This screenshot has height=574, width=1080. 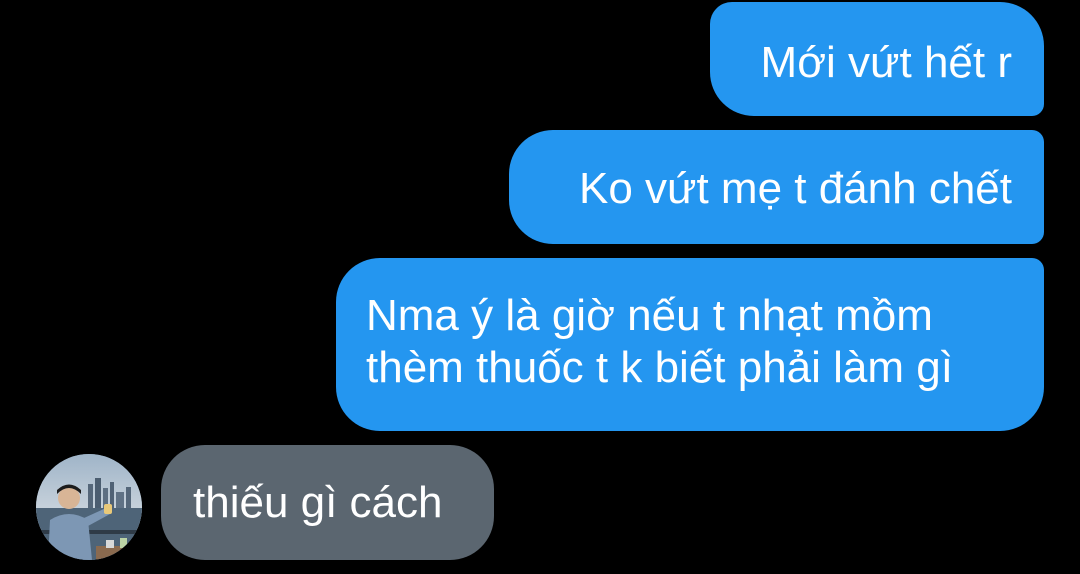 I want to click on outgoing-message-bubble: Ko vứt mẹ t đánh chết, so click(x=776, y=187).